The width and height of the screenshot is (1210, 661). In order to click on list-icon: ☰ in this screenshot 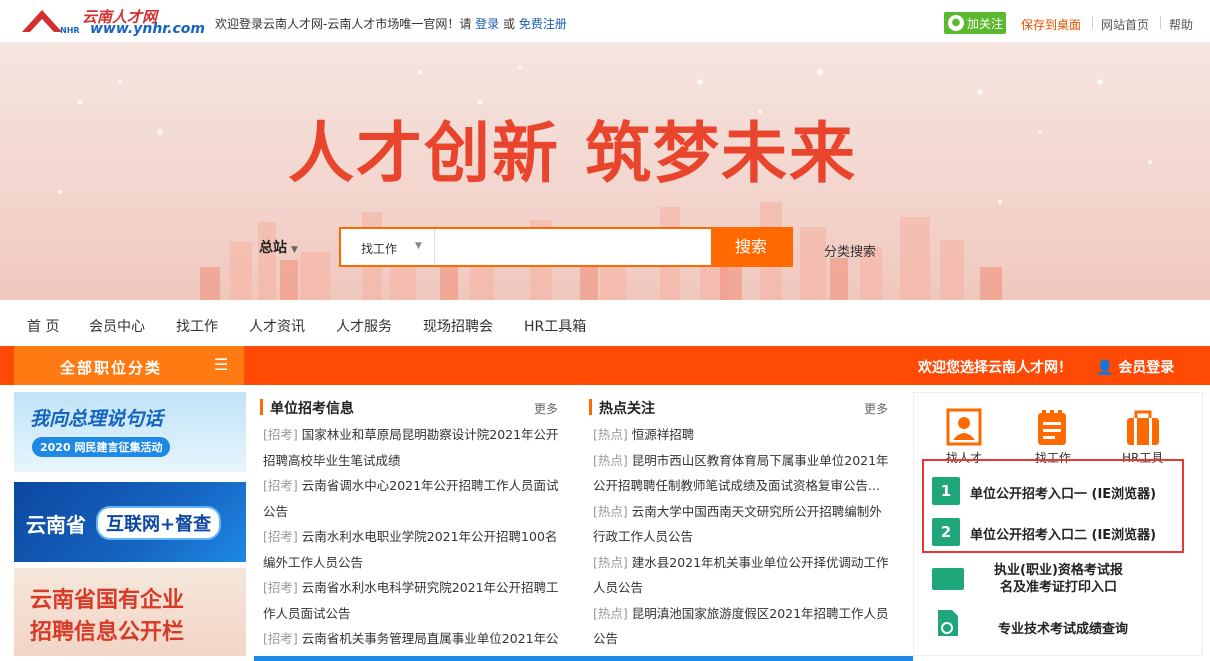, I will do `click(221, 364)`.